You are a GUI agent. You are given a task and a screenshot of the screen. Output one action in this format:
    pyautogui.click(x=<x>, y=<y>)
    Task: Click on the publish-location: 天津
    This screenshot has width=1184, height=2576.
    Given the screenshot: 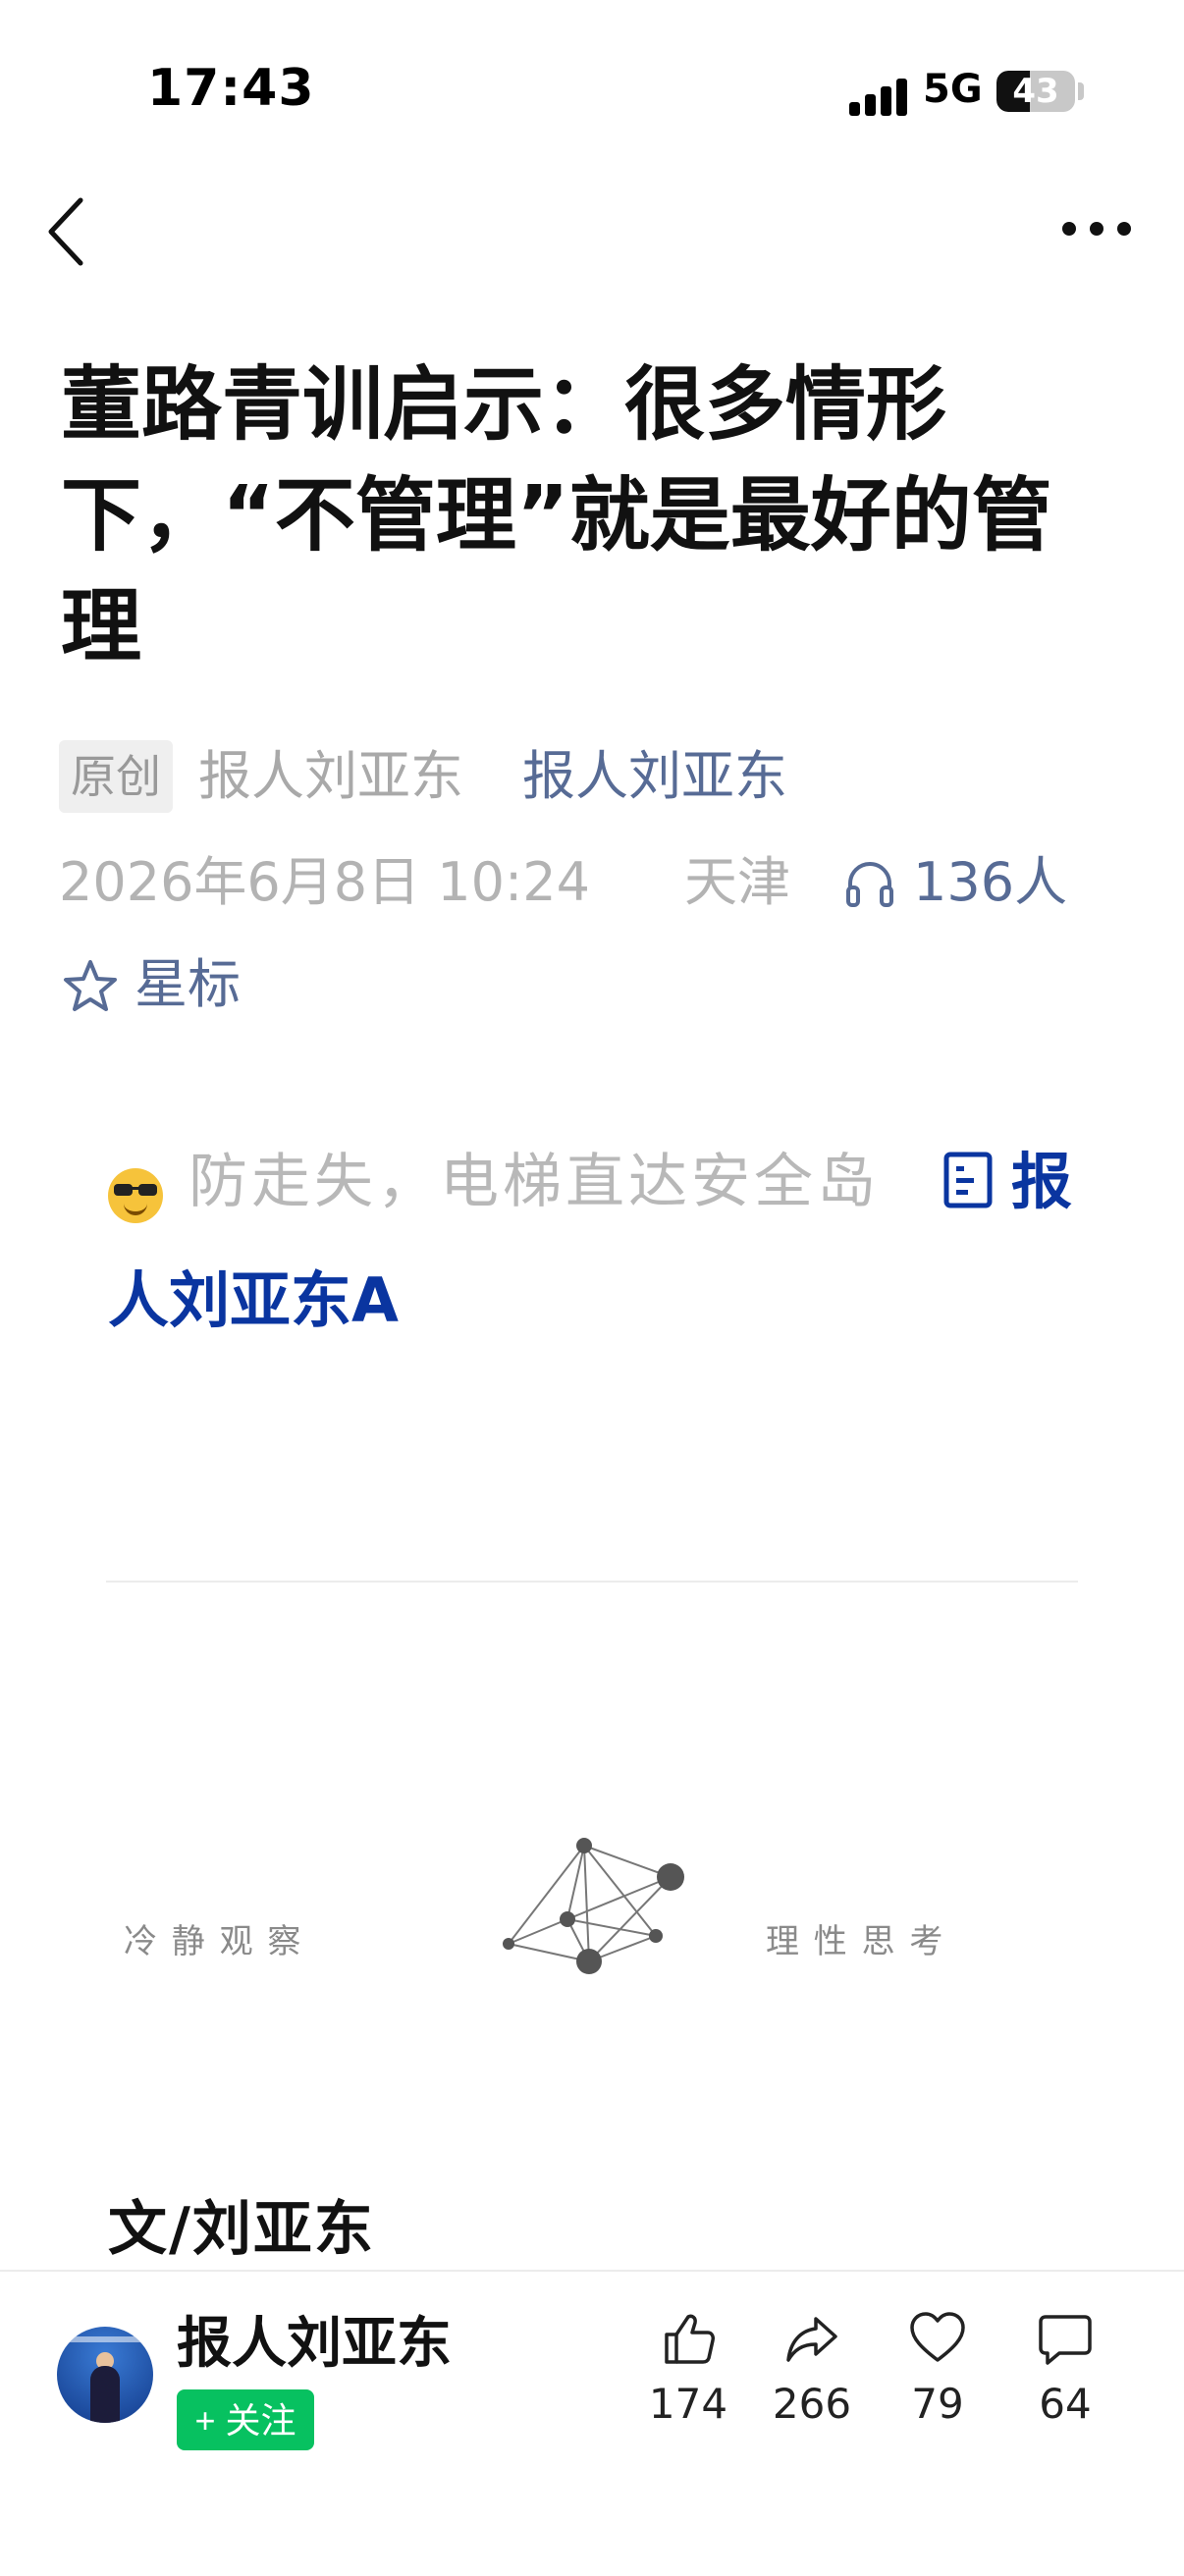 What is the action you would take?
    pyautogui.click(x=737, y=882)
    